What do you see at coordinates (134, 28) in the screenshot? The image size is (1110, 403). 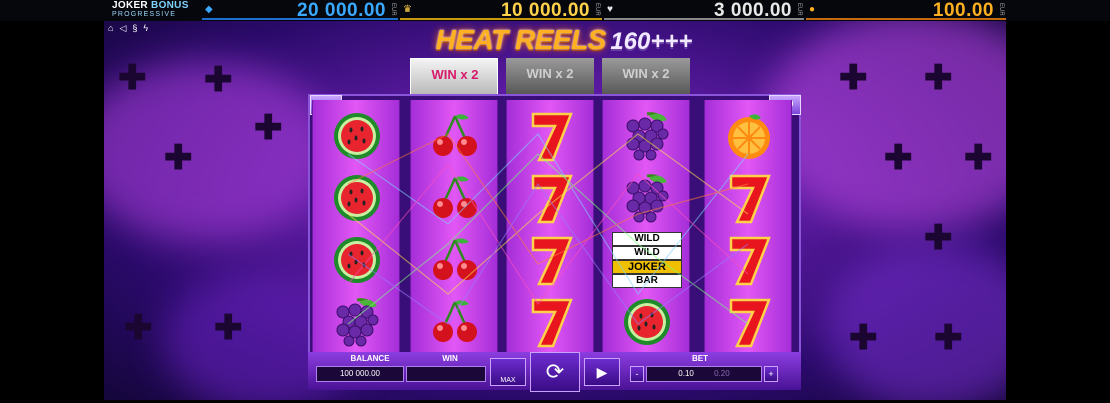 I see `paragraph-icon: §` at bounding box center [134, 28].